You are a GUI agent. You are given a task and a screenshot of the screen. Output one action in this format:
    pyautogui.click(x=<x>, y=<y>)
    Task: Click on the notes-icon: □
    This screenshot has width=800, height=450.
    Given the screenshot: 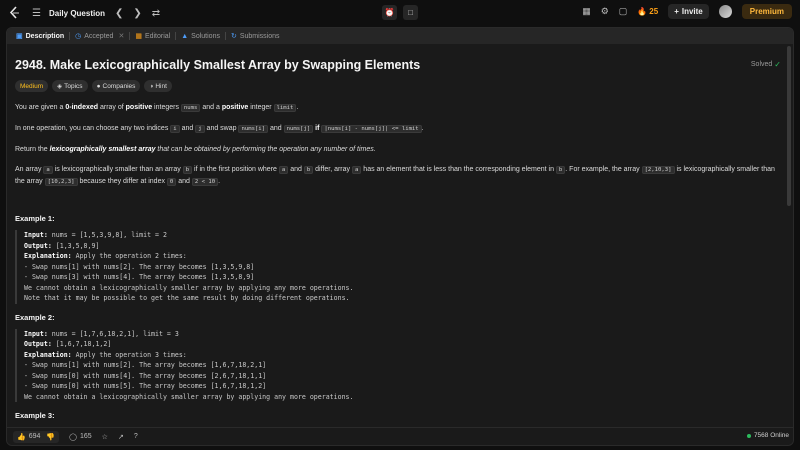 What is the action you would take?
    pyautogui.click(x=410, y=12)
    